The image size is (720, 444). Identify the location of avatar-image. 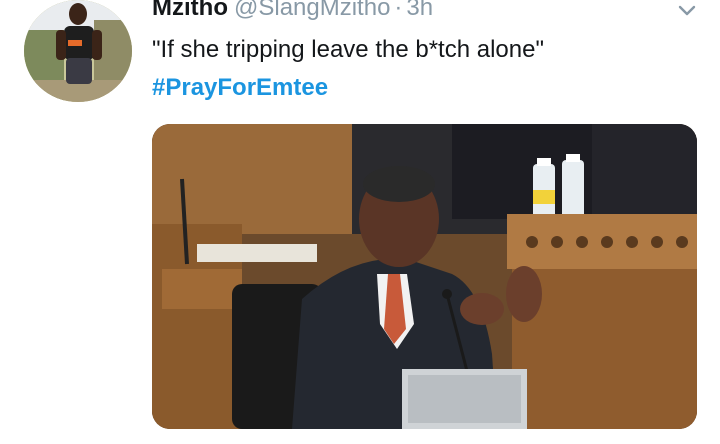
(78, 51).